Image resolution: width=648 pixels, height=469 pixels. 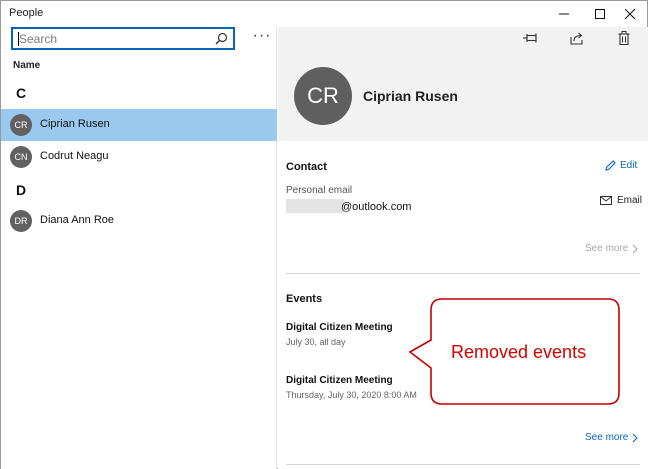 What do you see at coordinates (21, 93) in the screenshot?
I see `group-letter-c: C` at bounding box center [21, 93].